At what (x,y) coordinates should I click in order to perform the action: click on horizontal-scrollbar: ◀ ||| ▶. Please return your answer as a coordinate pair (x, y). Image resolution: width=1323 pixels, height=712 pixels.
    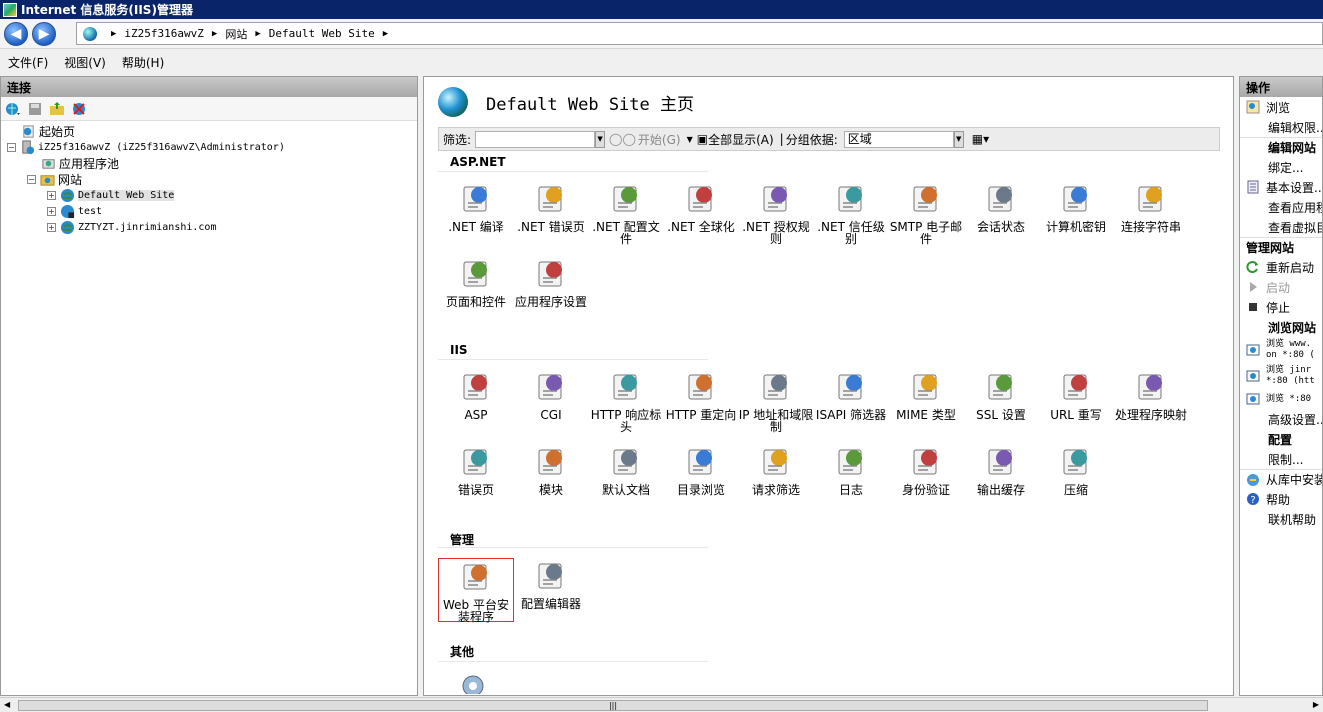
    Looking at the image, I should click on (661, 704).